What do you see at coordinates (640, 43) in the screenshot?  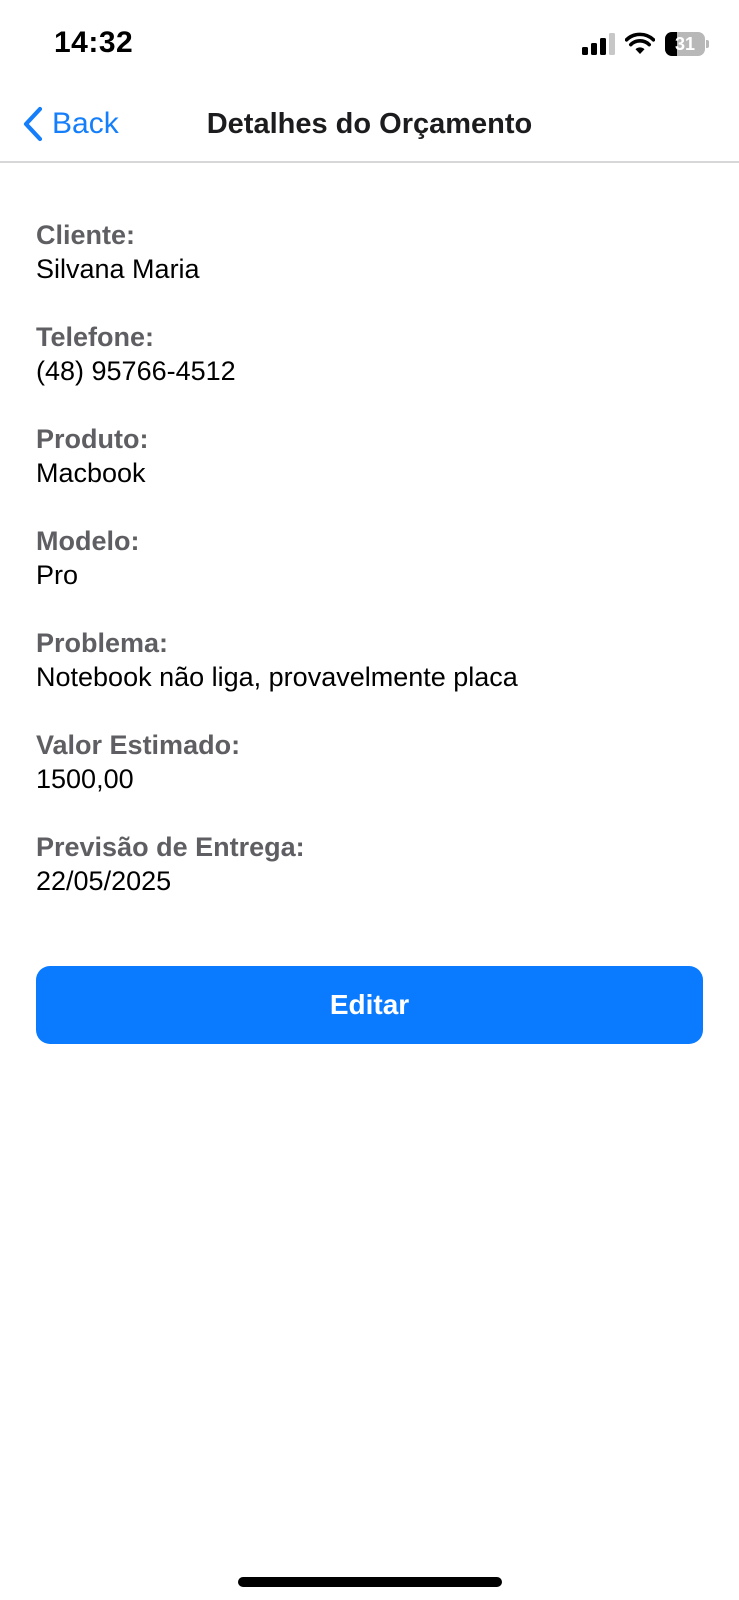 I see `wifi-icon` at bounding box center [640, 43].